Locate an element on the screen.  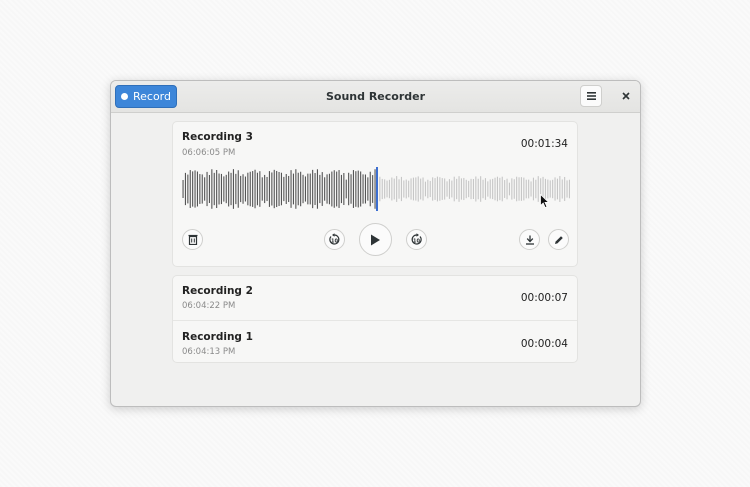
skip-back-seconds: 10 is located at coordinates (334, 242).